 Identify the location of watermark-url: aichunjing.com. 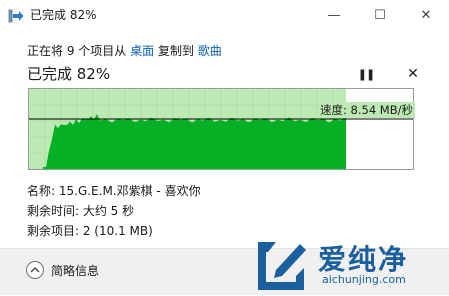
(364, 279).